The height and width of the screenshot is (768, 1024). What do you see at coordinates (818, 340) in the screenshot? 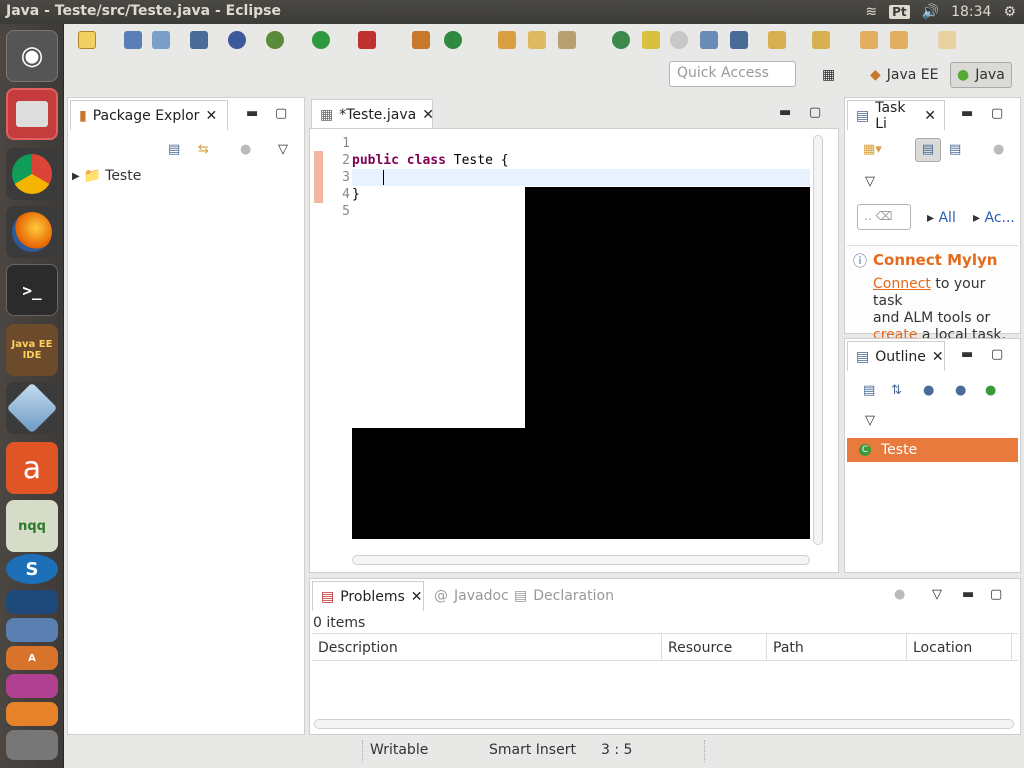
I see `vertical-scrollbar` at bounding box center [818, 340].